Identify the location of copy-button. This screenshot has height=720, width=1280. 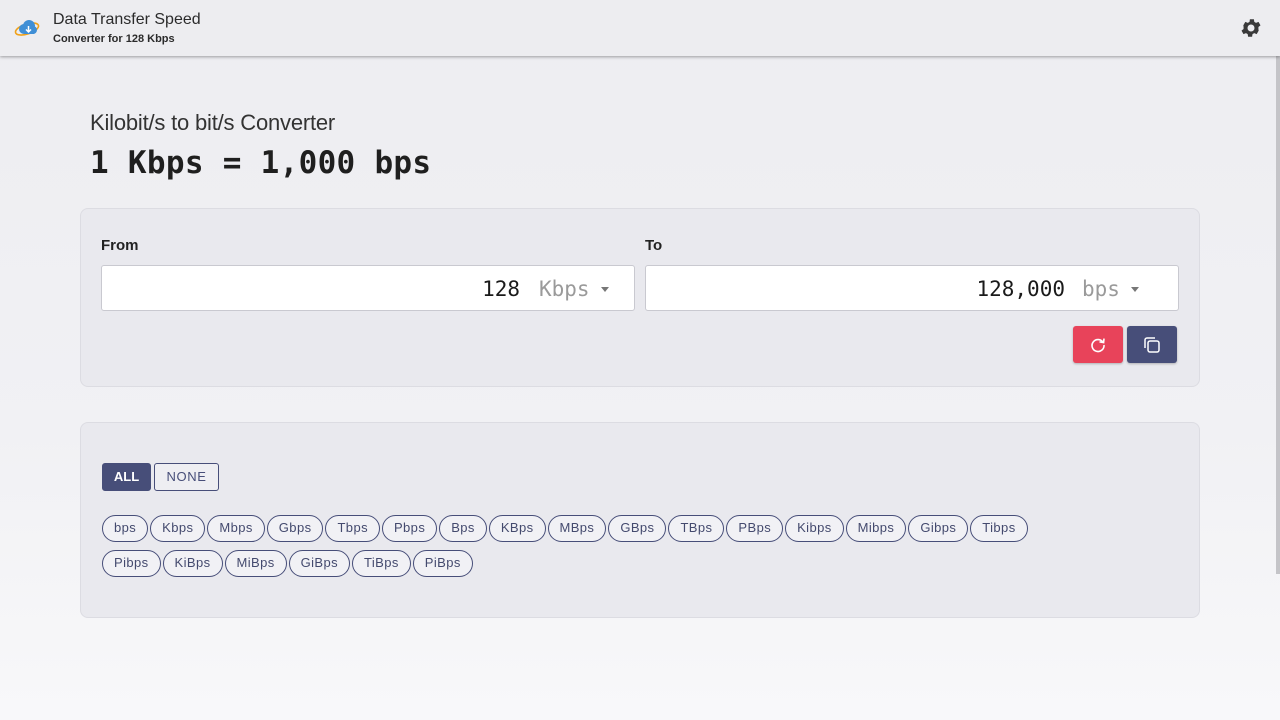
(1152, 344).